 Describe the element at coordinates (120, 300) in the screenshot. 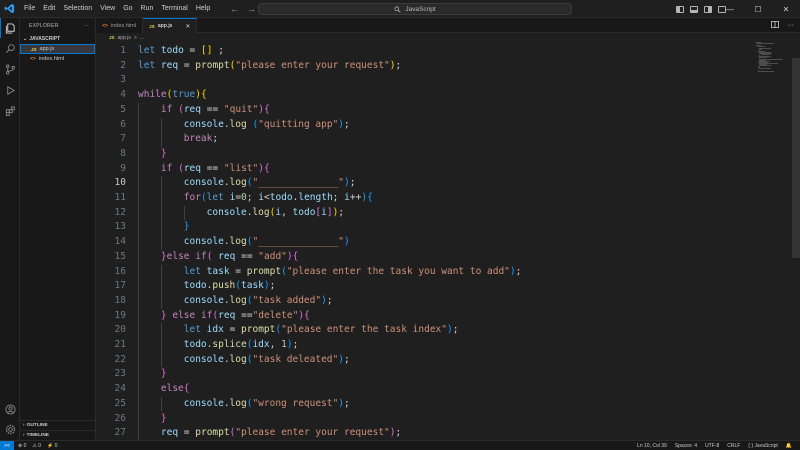

I see `line-number: 18` at that location.